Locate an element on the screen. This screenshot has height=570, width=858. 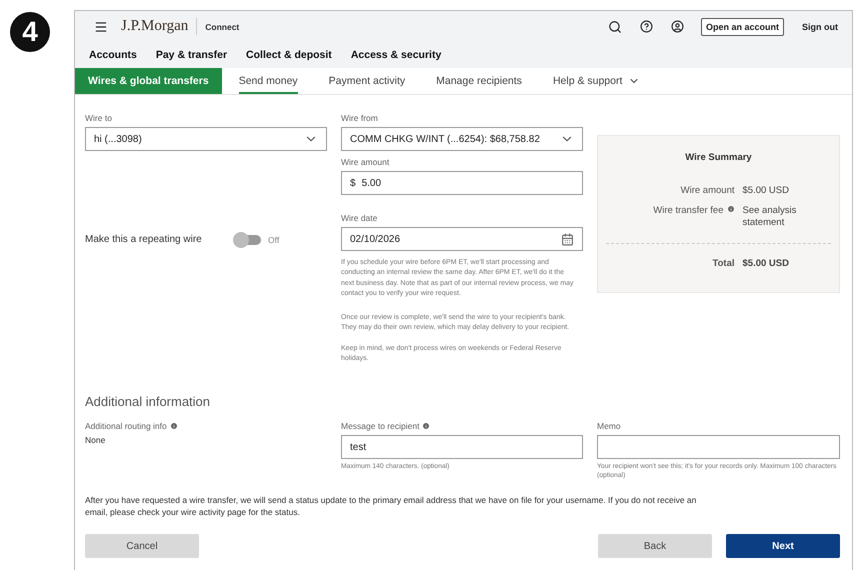
field-label: Wire from is located at coordinates (360, 118).